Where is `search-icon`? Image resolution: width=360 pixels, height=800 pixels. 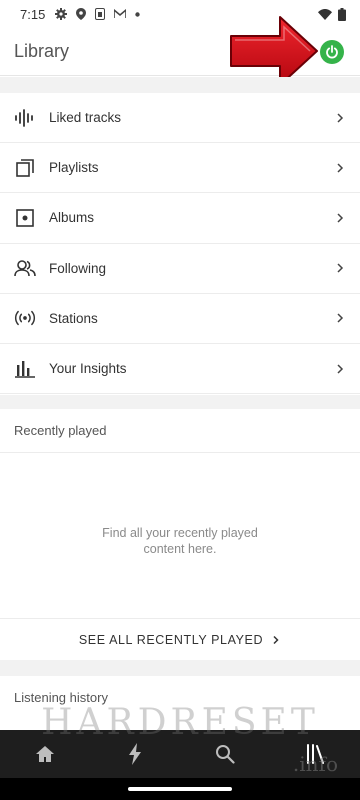 search-icon is located at coordinates (225, 754).